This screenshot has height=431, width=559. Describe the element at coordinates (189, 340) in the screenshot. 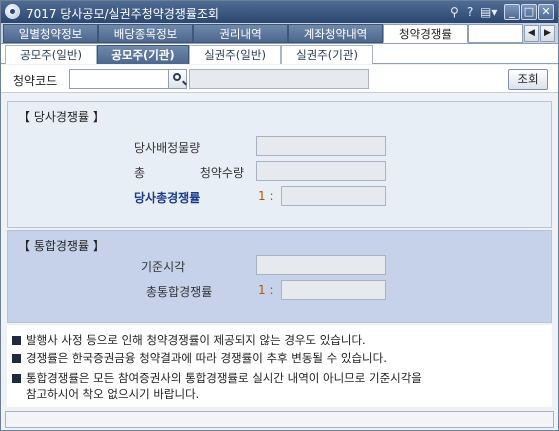

I see `notice-item: 발행사 사정 등으로 인해 청약경쟁률이 제공되지 않는 경우도 있습니다.` at that location.